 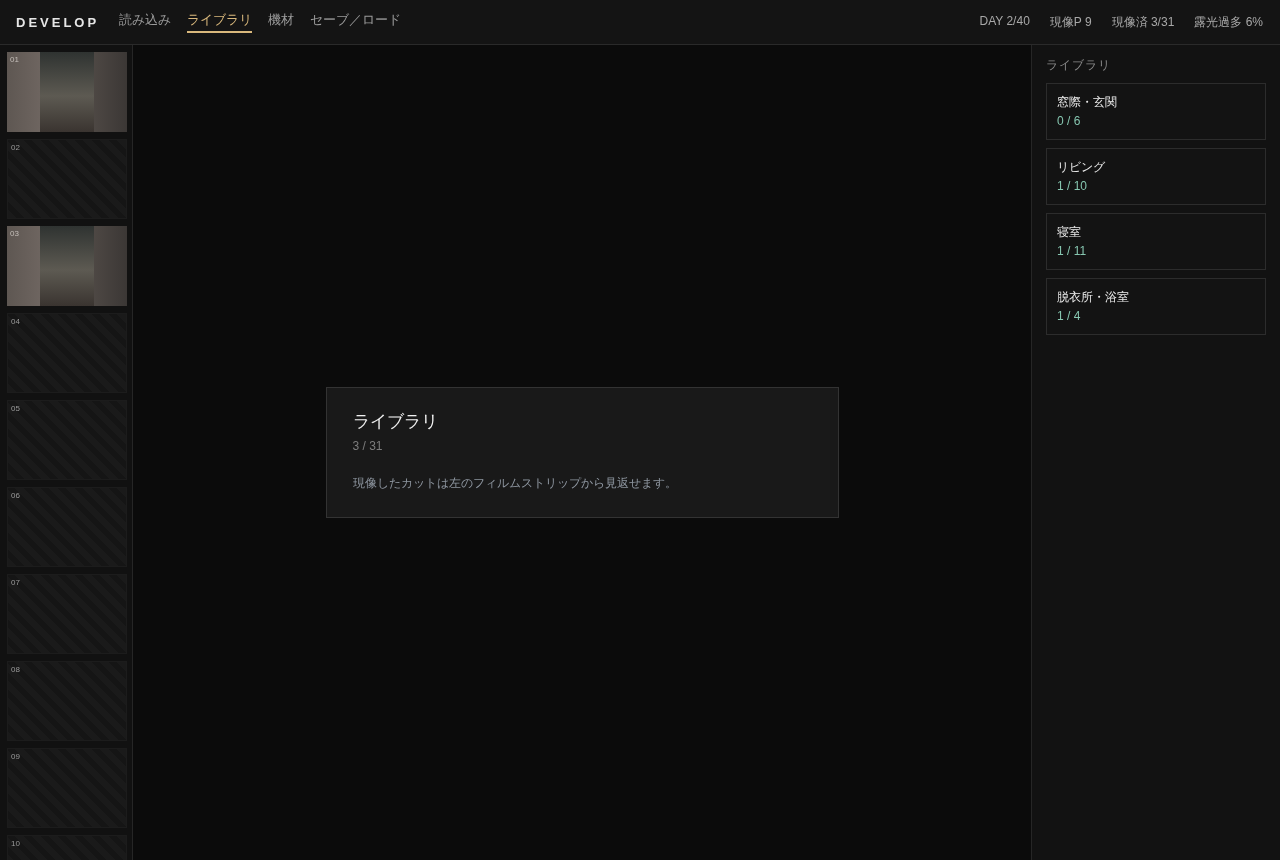 What do you see at coordinates (1081, 167) in the screenshot?
I see `location-name: リビング` at bounding box center [1081, 167].